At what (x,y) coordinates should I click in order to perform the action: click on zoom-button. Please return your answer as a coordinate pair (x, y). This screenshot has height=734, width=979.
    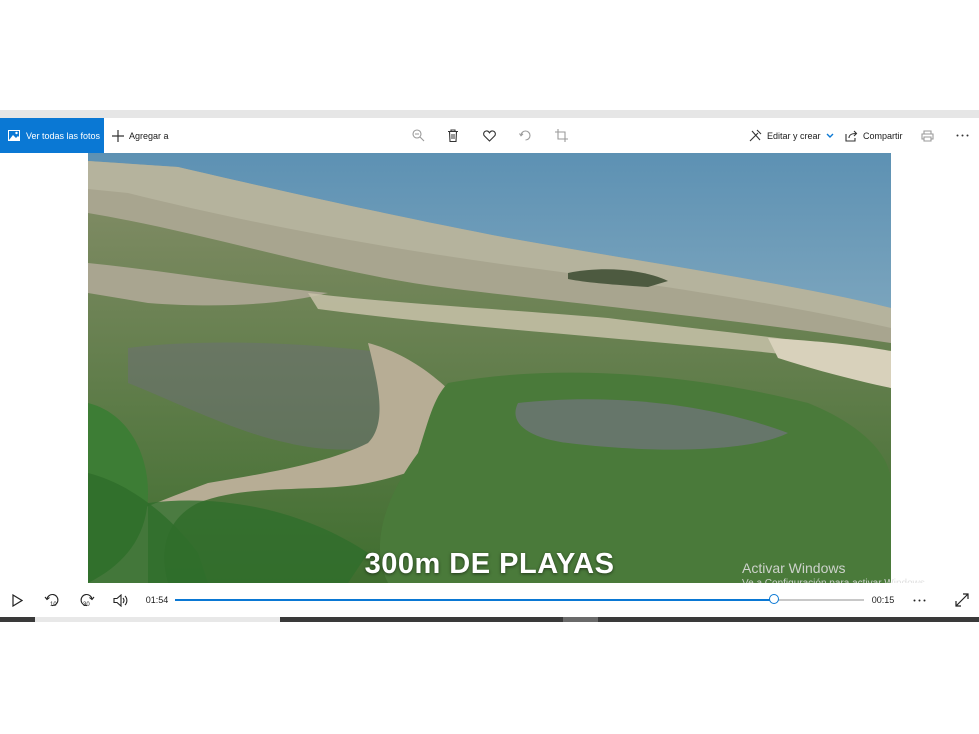
    Looking at the image, I should click on (418, 135).